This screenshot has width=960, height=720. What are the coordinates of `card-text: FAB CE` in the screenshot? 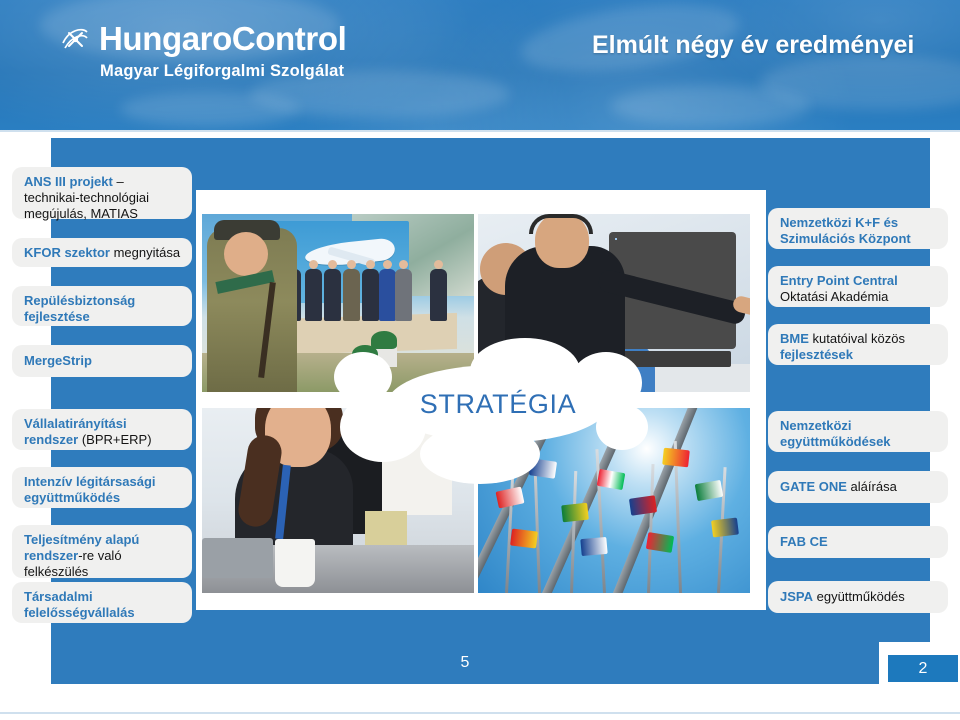 It's located at (804, 541).